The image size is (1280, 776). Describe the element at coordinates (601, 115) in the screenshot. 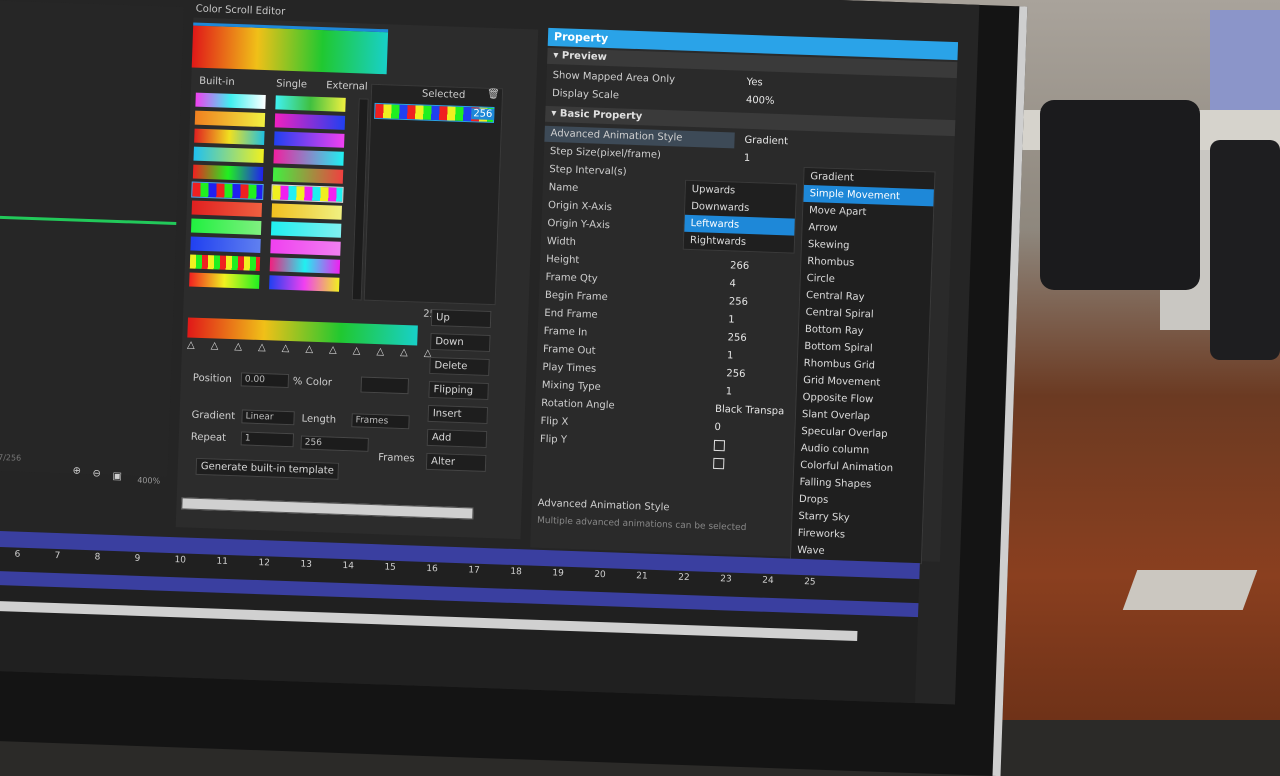

I see `basic-section-label: Basic Property` at that location.